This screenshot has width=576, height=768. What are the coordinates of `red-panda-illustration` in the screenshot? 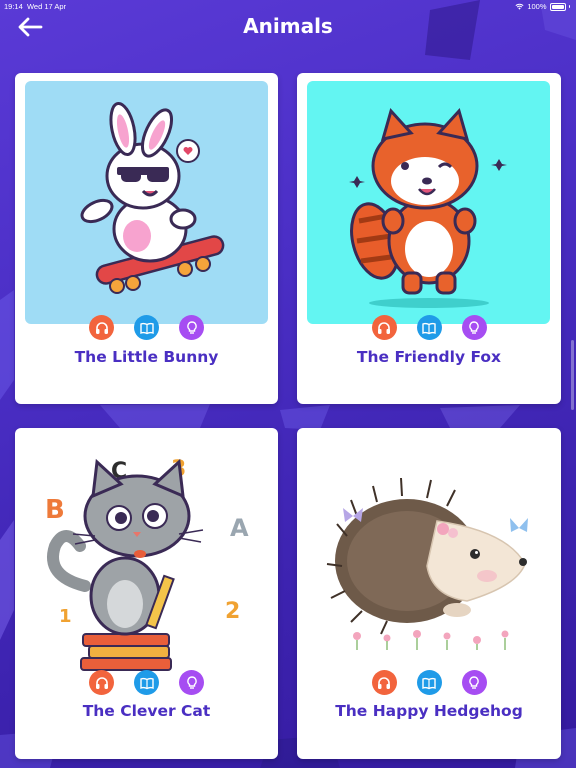 It's located at (428, 207).